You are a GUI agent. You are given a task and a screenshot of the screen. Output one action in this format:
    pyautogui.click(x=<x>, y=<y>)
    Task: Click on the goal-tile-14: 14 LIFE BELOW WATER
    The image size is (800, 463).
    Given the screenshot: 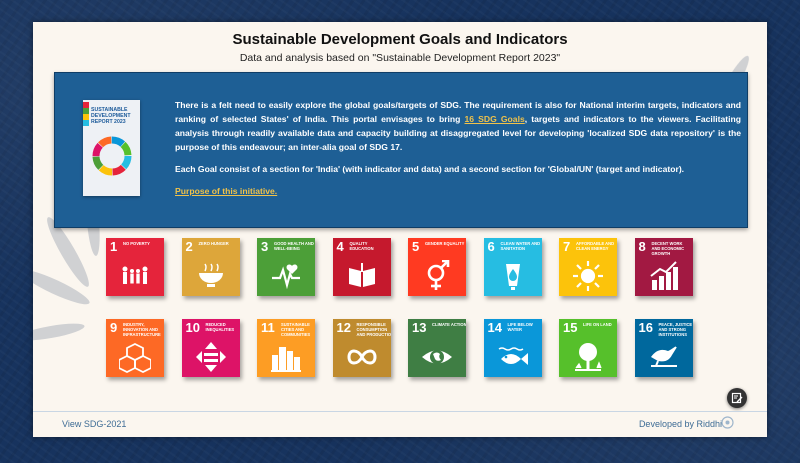 What is the action you would take?
    pyautogui.click(x=512, y=348)
    